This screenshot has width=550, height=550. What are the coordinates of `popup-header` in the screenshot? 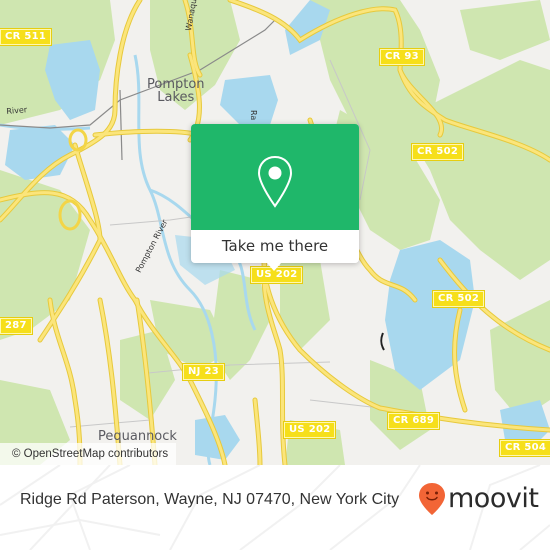 It's located at (275, 177).